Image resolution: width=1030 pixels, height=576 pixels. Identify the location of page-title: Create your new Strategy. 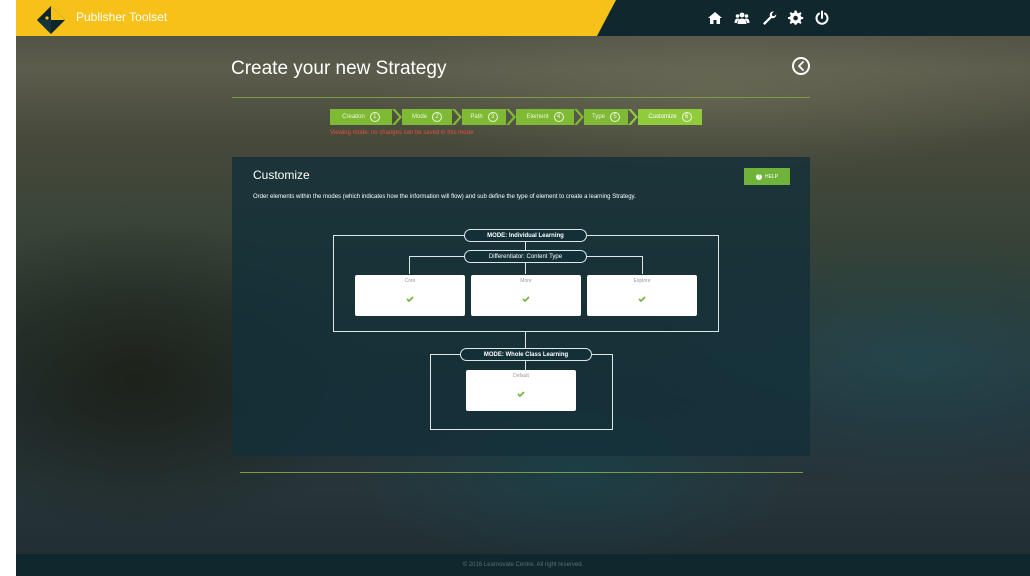
(339, 68).